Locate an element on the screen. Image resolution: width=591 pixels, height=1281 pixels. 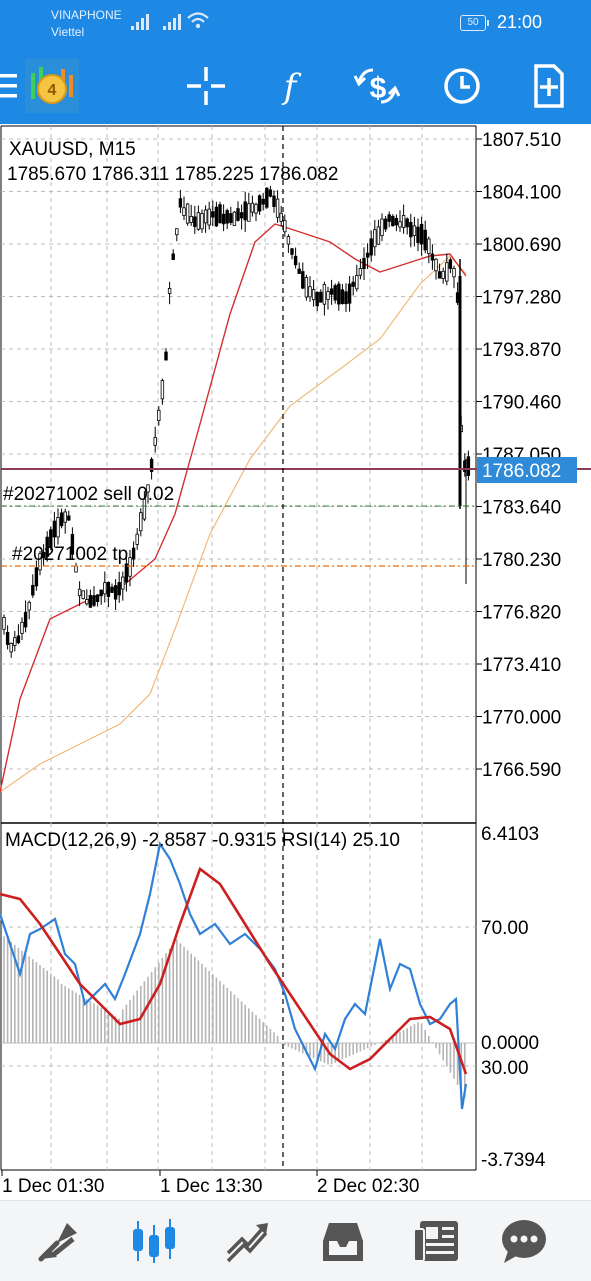
indicator-scale-label: 6.4103 is located at coordinates (510, 834).